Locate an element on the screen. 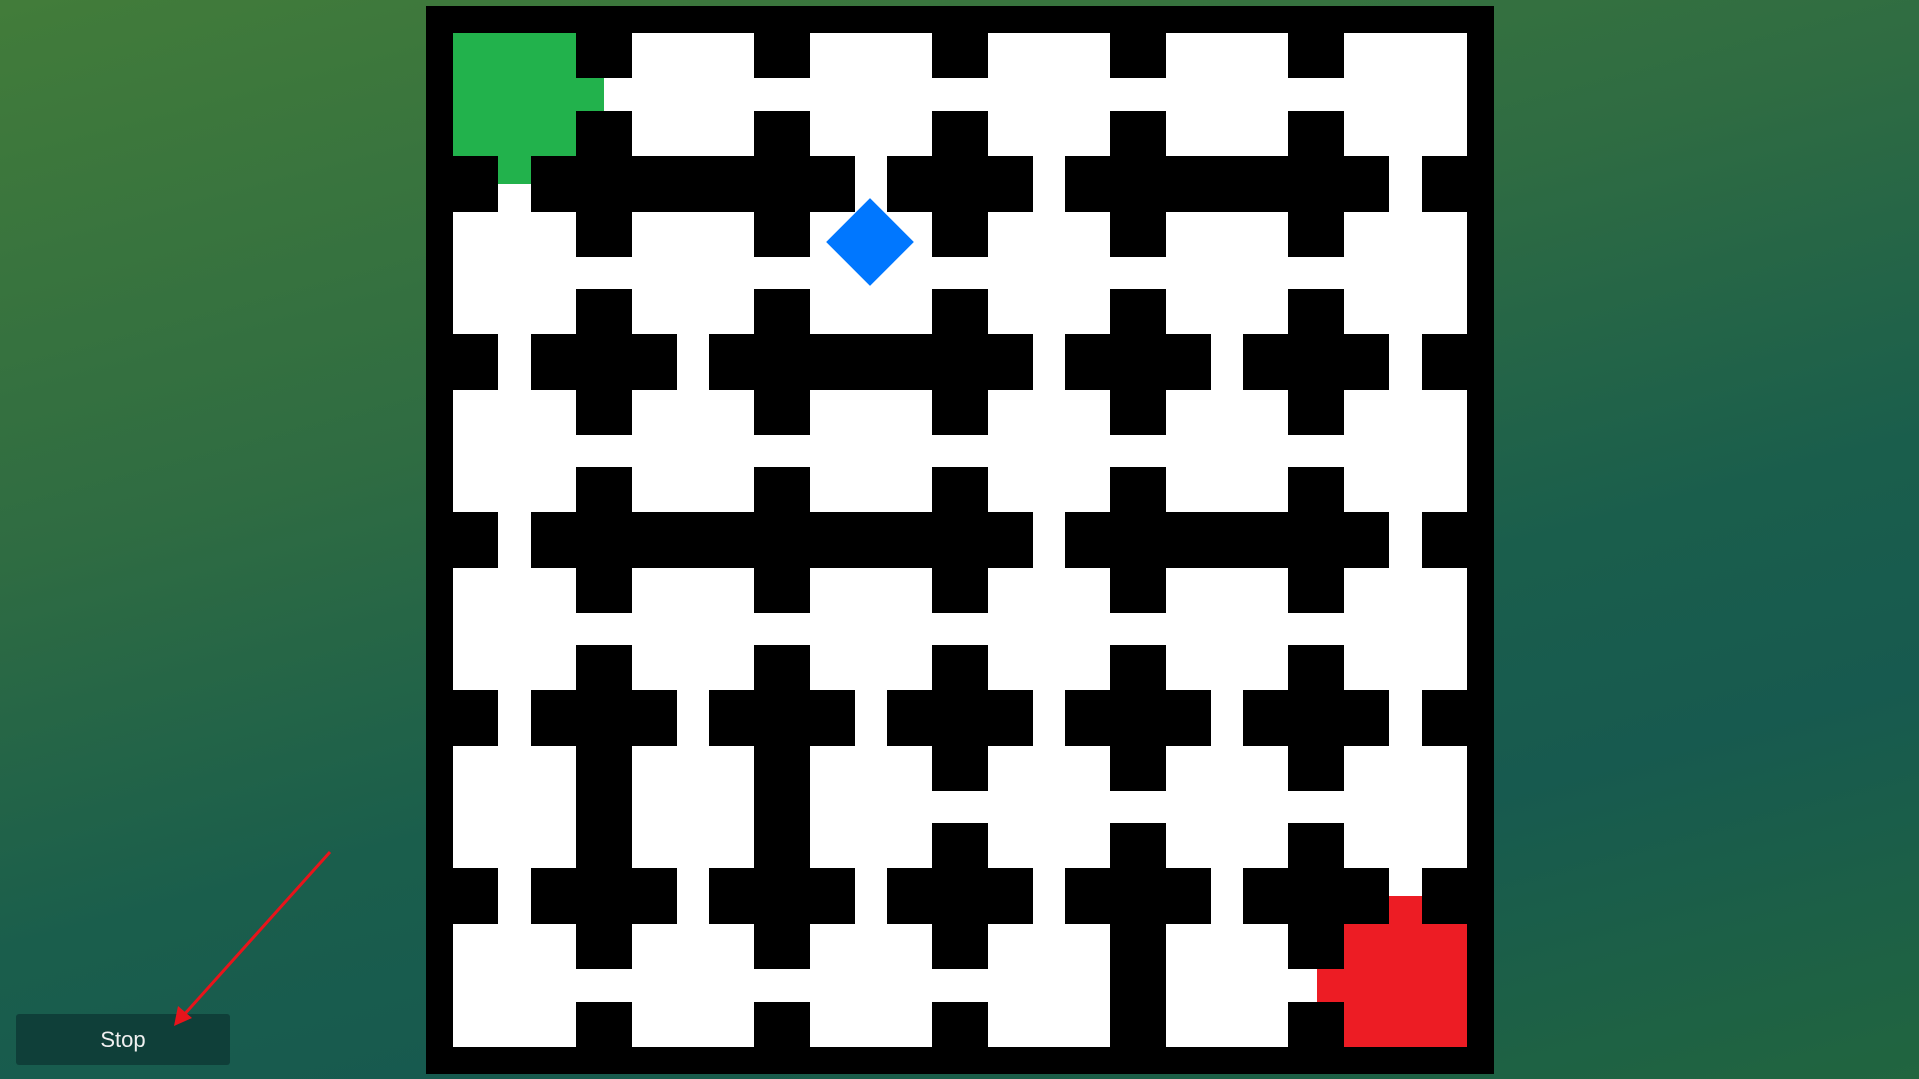  start-zone is located at coordinates (514, 94).